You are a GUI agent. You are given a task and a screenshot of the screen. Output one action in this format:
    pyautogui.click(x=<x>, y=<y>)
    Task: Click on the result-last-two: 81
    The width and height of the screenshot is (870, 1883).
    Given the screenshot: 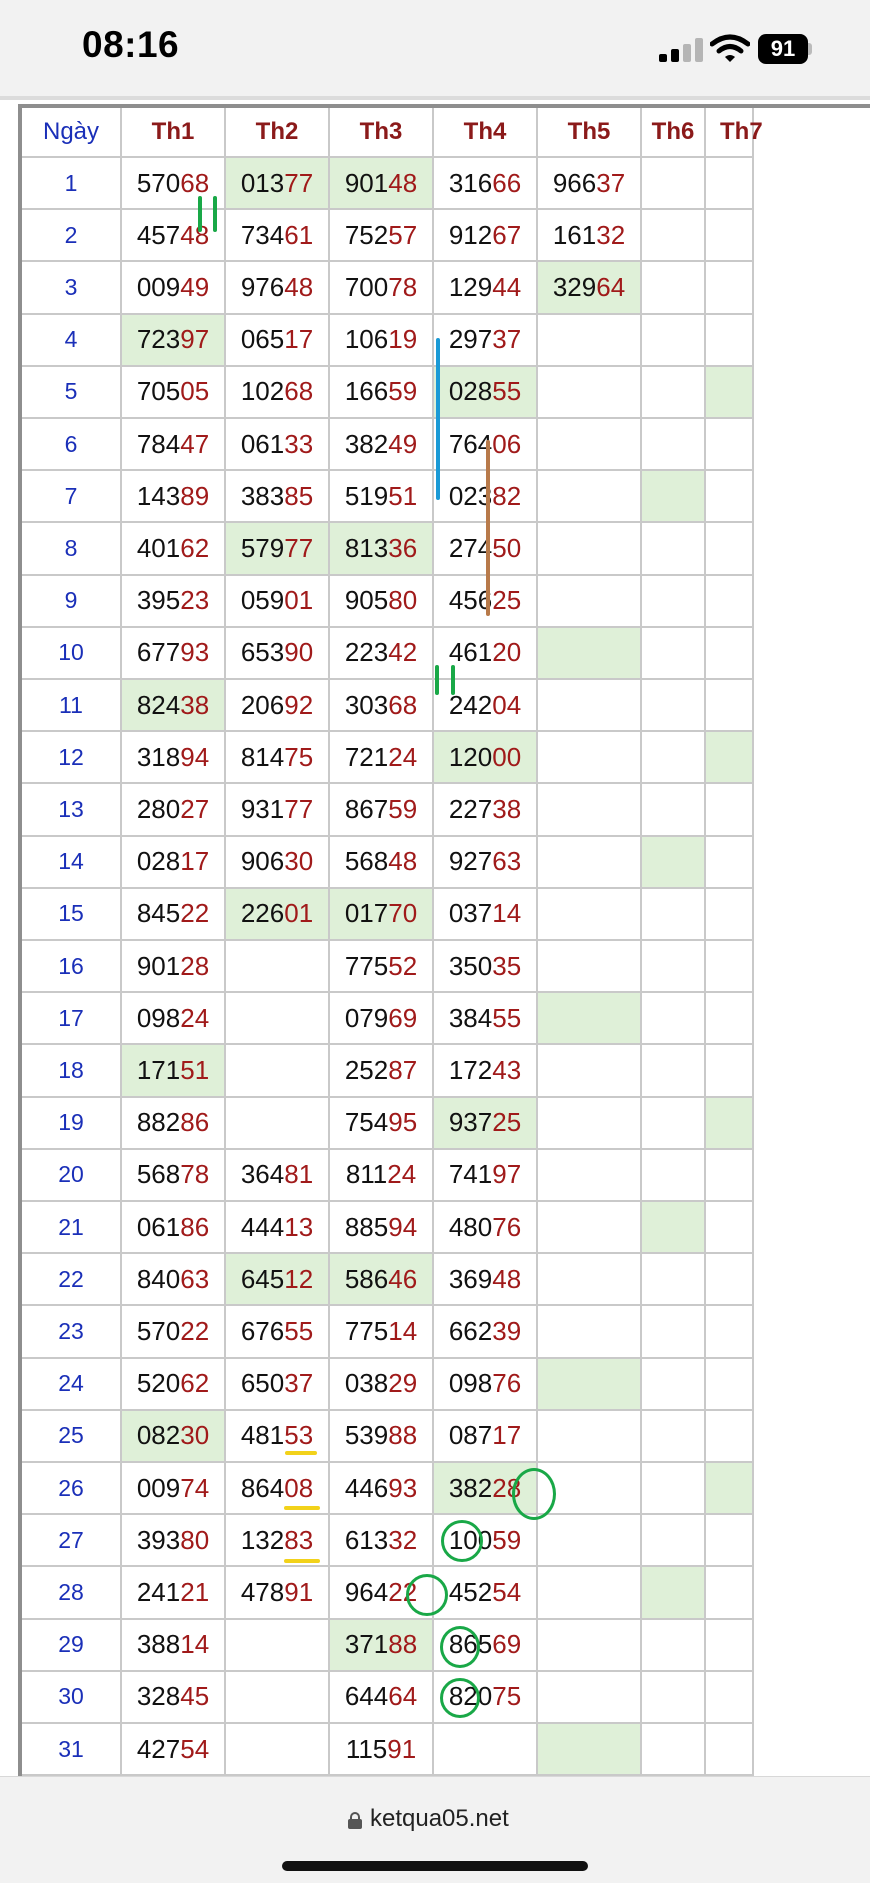 What is the action you would take?
    pyautogui.click(x=299, y=1174)
    